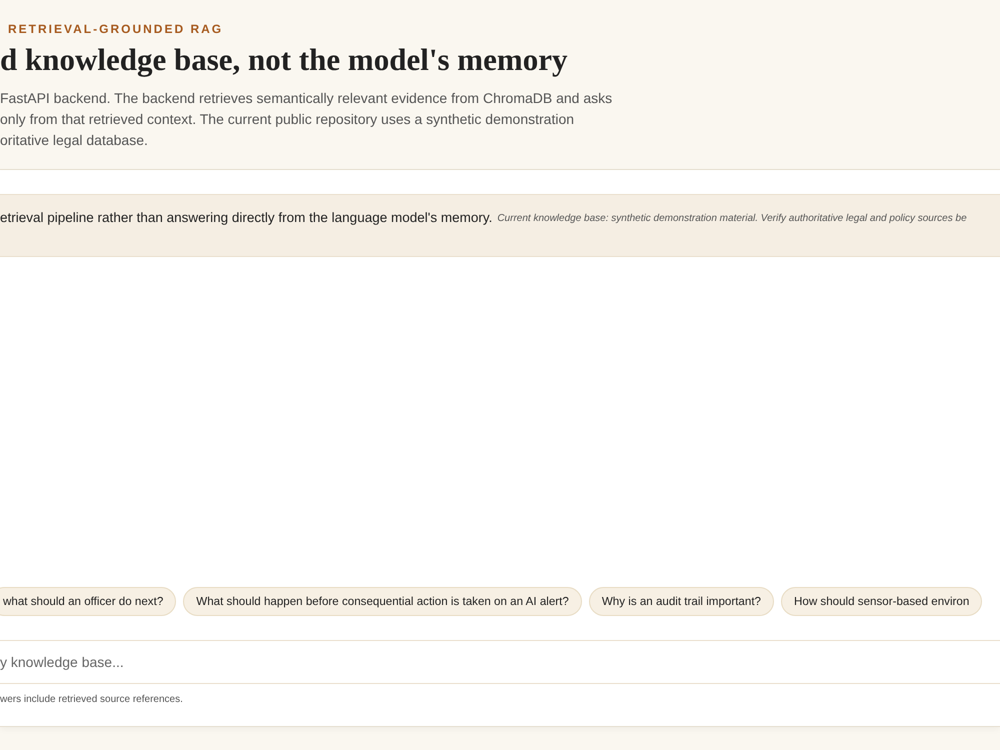 This screenshot has width=1000, height=750. I want to click on suggestion-chip: What should happen before consequential action is taken on an AI alert?, so click(382, 601).